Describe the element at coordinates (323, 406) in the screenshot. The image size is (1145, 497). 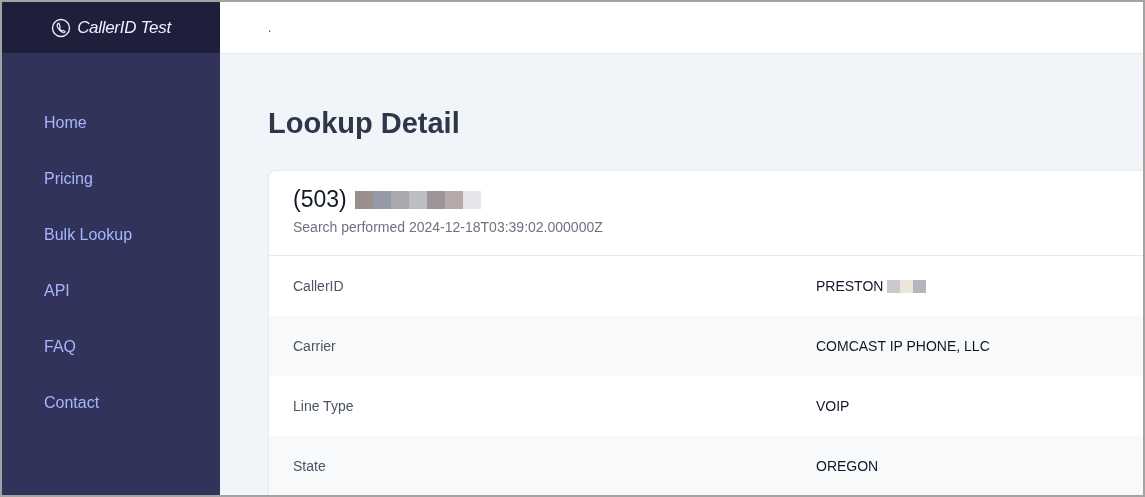
I see `field-label: Line Type` at that location.